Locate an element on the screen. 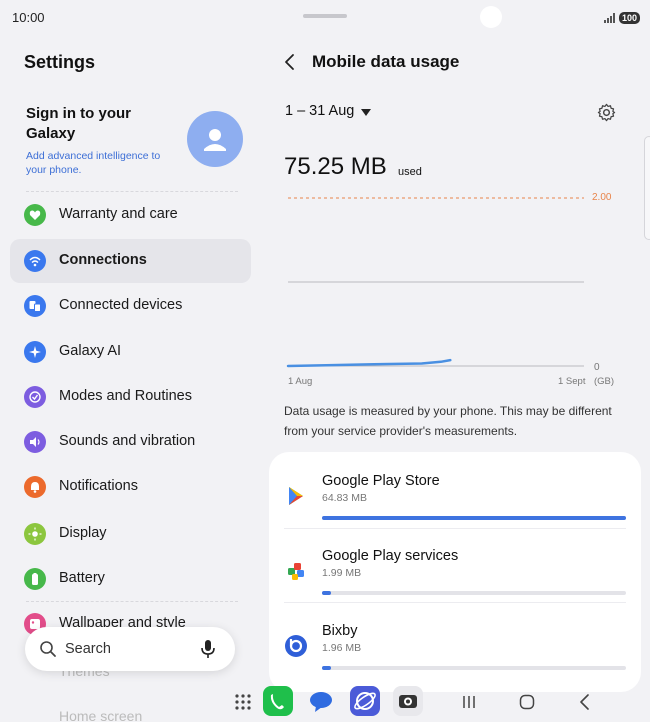  sidebar-item-connections: Connections is located at coordinates (130, 261).